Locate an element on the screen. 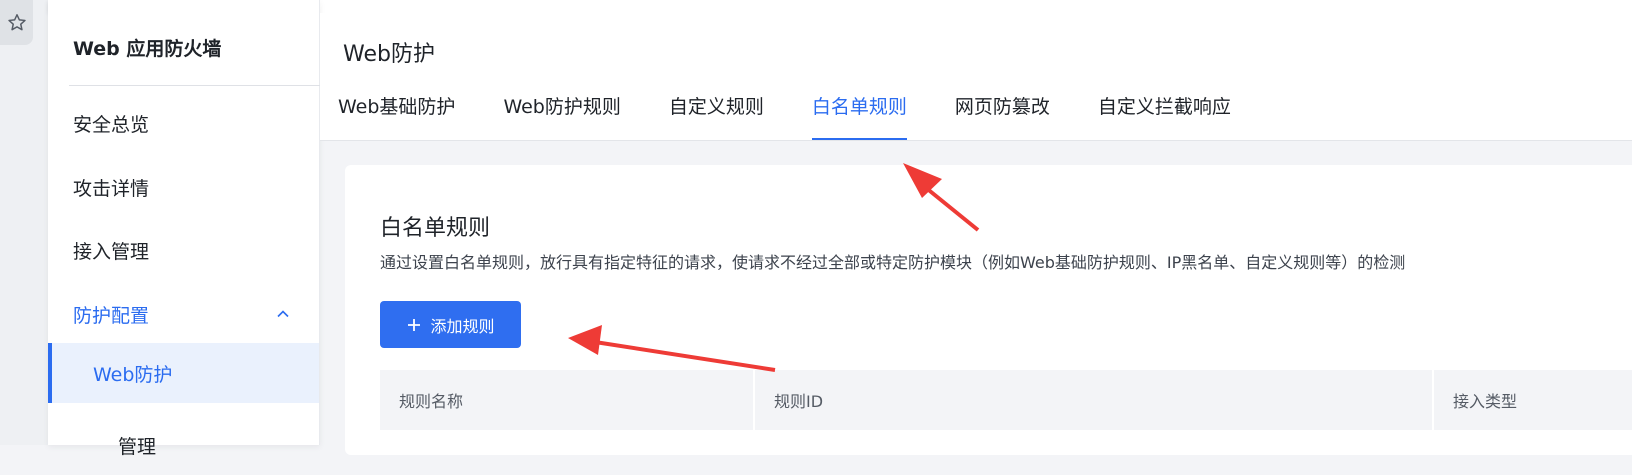  tab-custom-block-response: 自定义拦截响应 is located at coordinates (1164, 115).